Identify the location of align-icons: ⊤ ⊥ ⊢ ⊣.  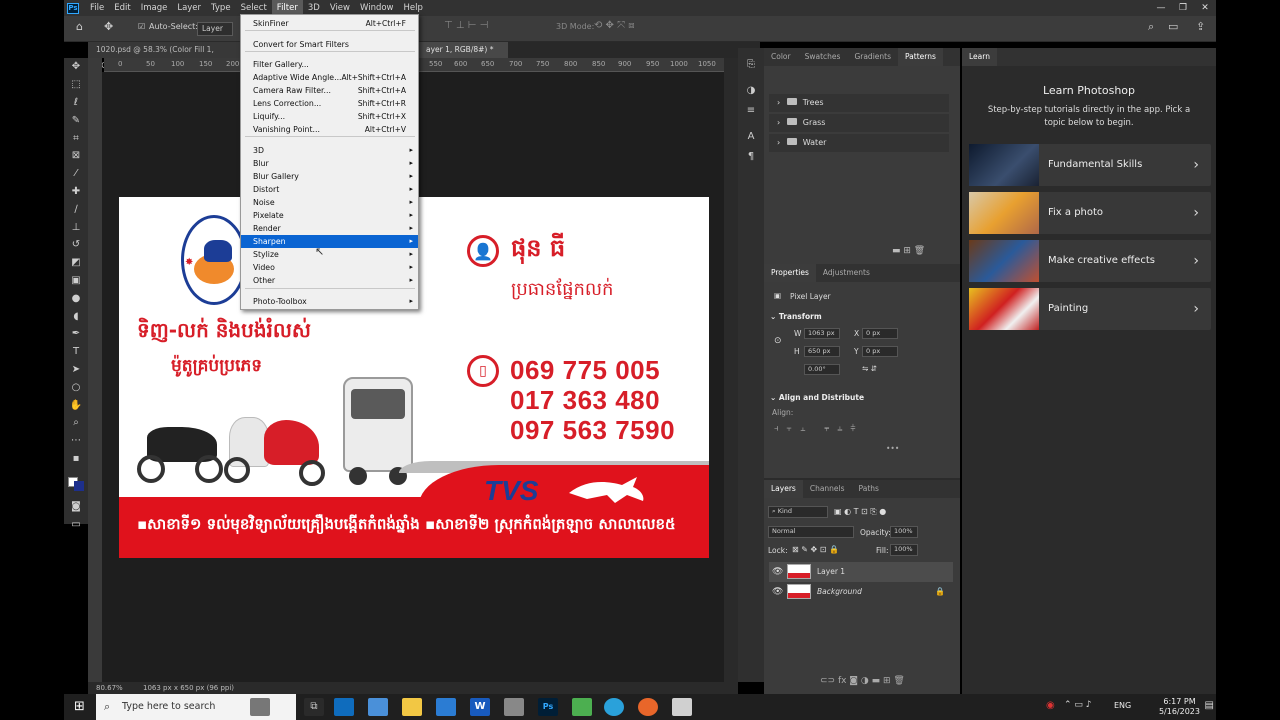
(466, 25).